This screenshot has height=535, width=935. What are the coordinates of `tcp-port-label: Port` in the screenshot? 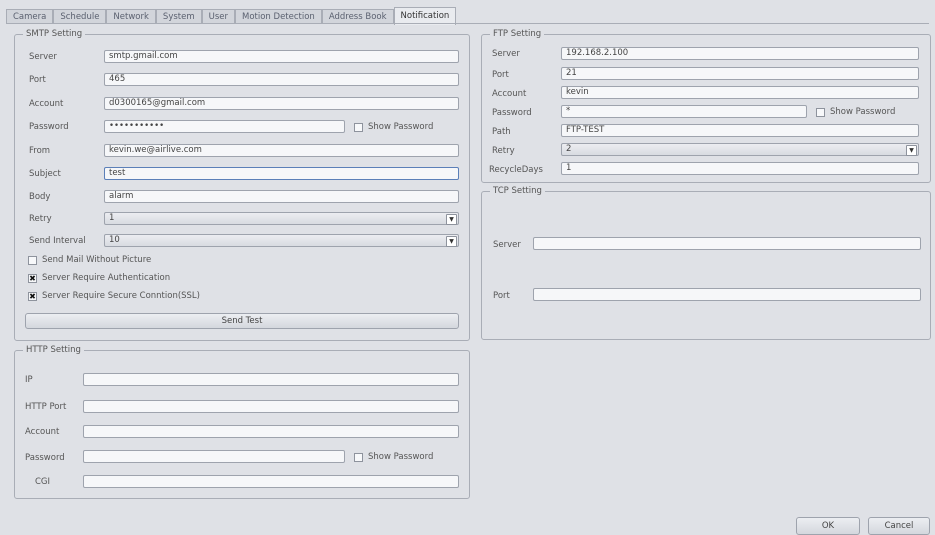 It's located at (501, 296).